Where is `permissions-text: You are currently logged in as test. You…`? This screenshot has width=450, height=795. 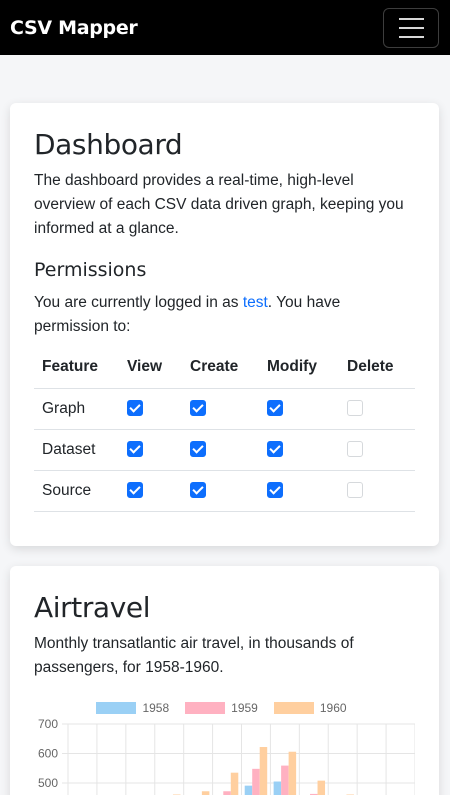 permissions-text: You are currently logged in as test. You… is located at coordinates (224, 315).